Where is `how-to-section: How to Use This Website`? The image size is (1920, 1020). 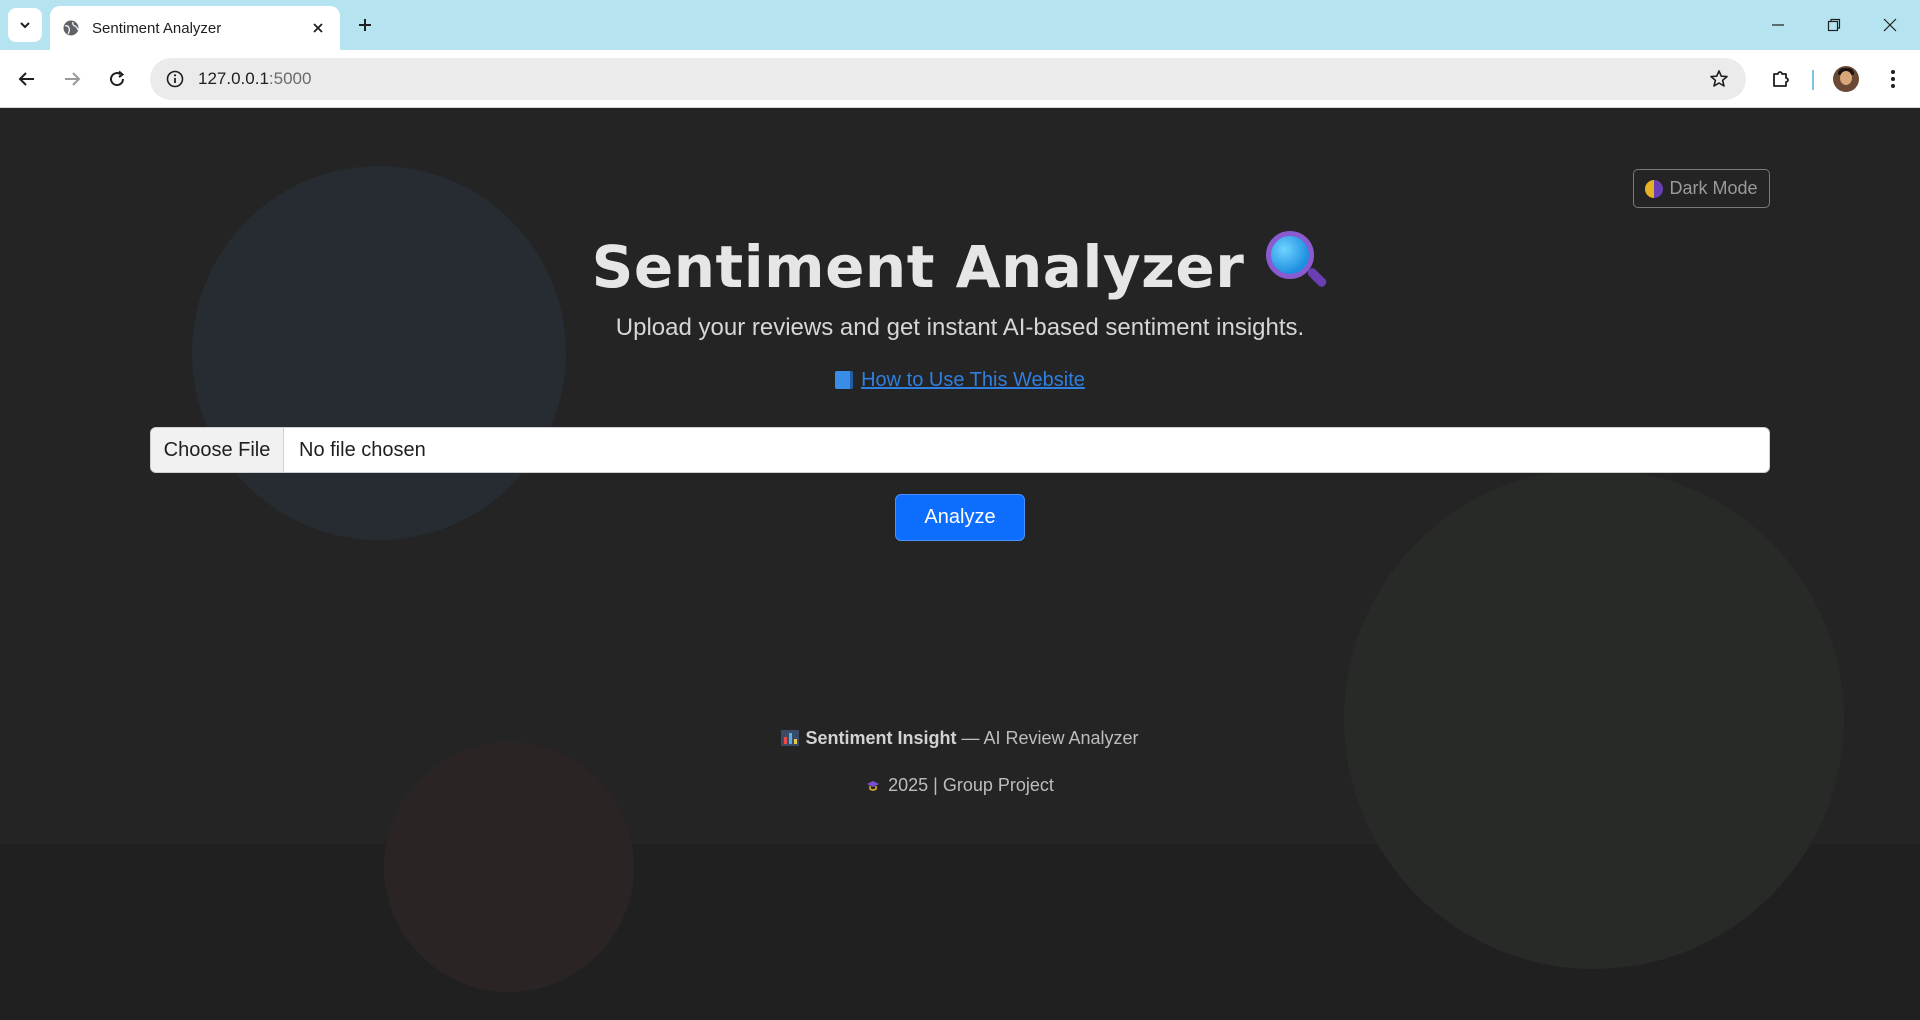 how-to-section: How to Use This Website is located at coordinates (960, 380).